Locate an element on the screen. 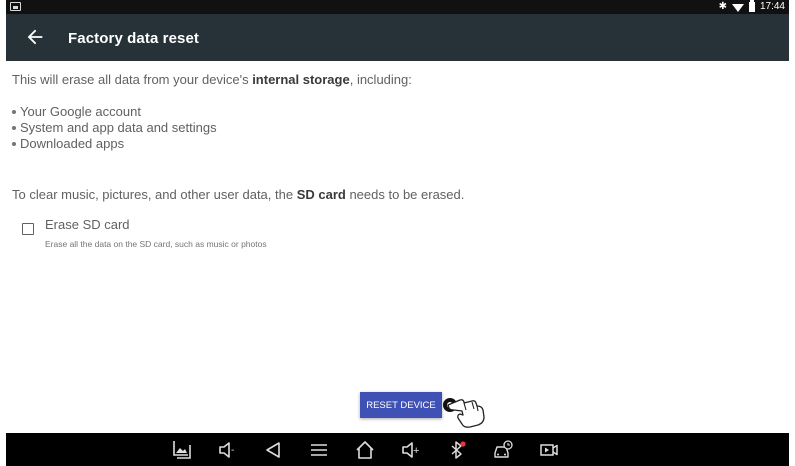  sd-suffix: needs to be erased. is located at coordinates (405, 194).